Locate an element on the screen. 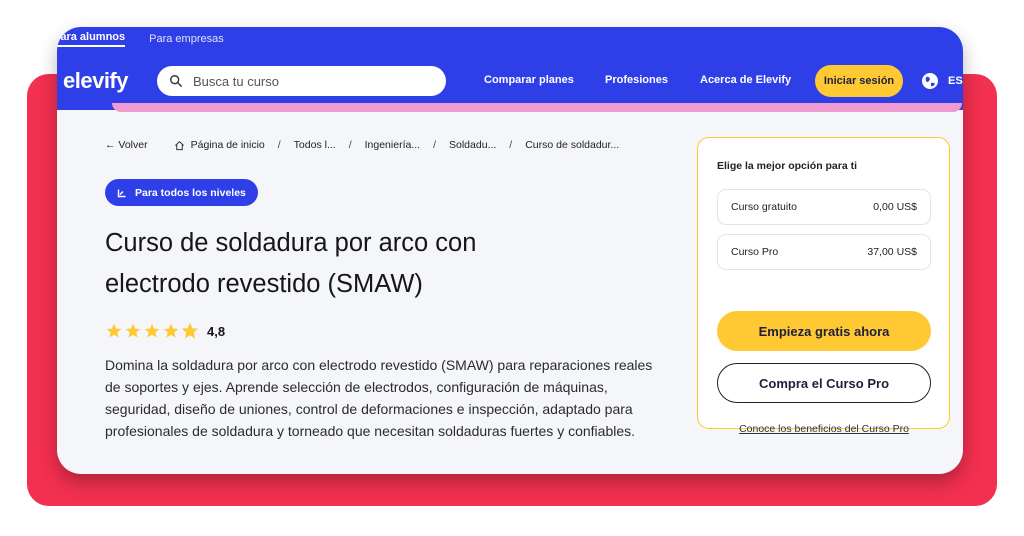 The image size is (1024, 536). nav-acerca-de: Acerca de Elevify is located at coordinates (745, 80).